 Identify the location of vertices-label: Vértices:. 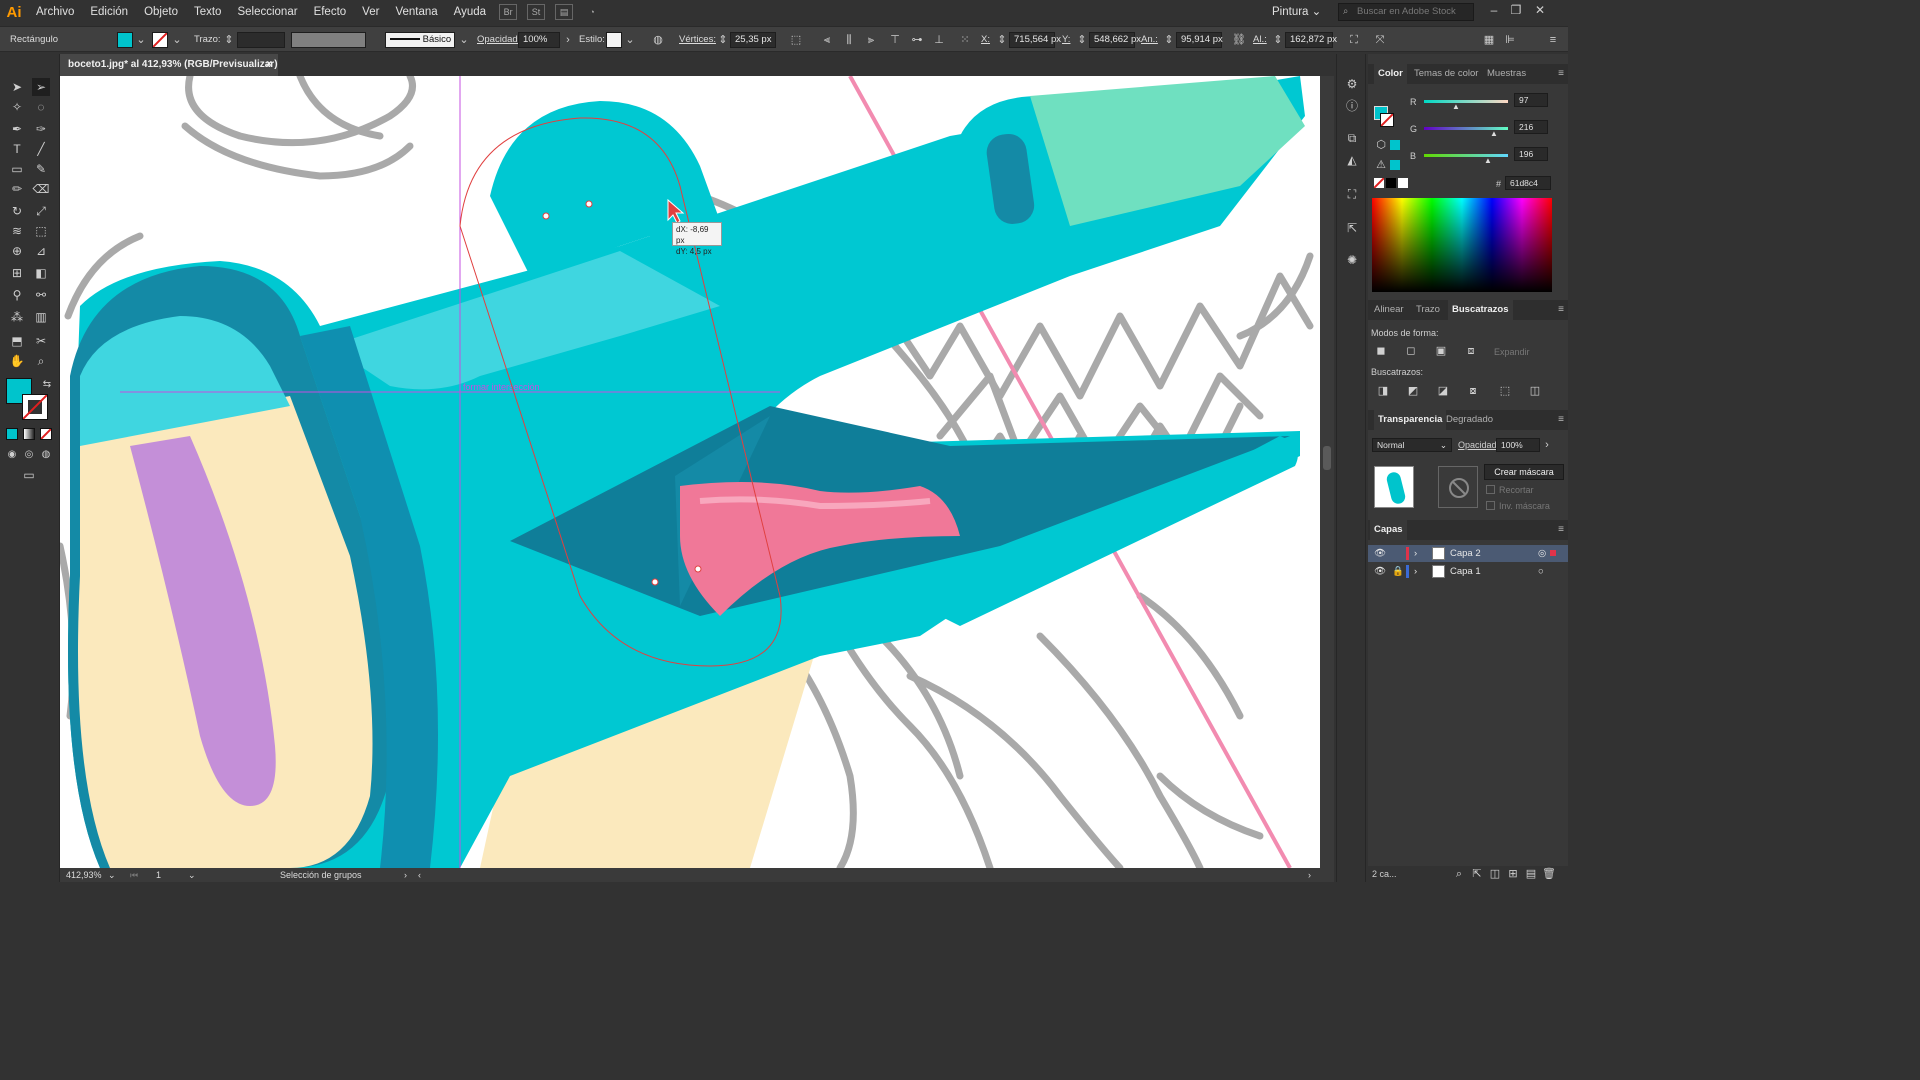
(697, 40).